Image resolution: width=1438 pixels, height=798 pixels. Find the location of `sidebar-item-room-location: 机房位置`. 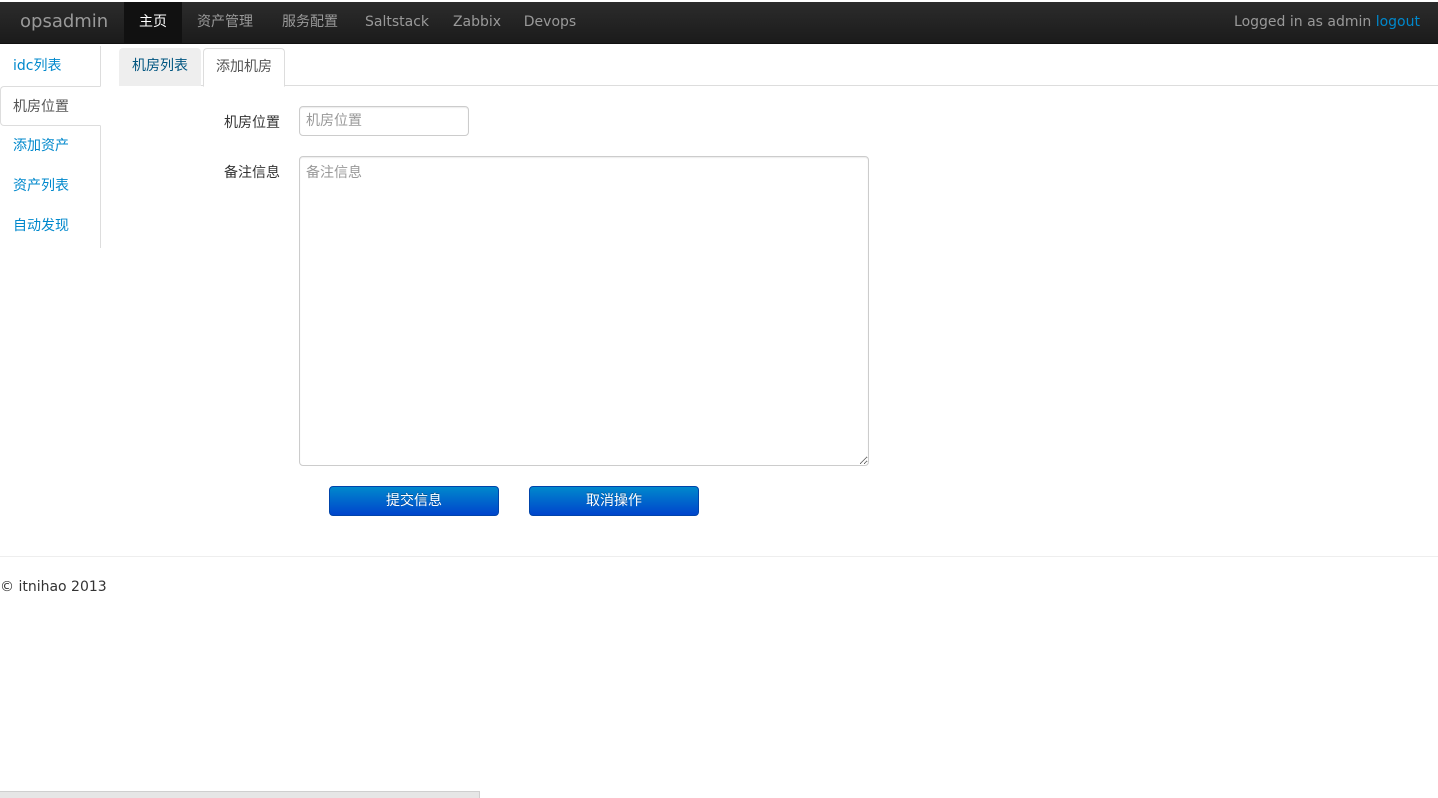

sidebar-item-room-location: 机房位置 is located at coordinates (50, 106).